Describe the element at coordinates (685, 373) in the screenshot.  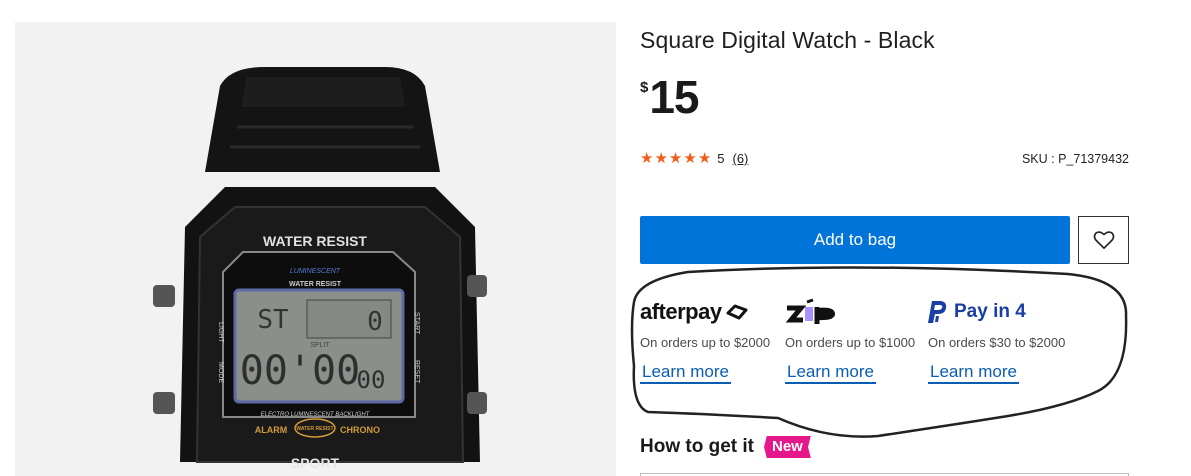
I see `afterpay-learn-more-link: Learn more` at that location.